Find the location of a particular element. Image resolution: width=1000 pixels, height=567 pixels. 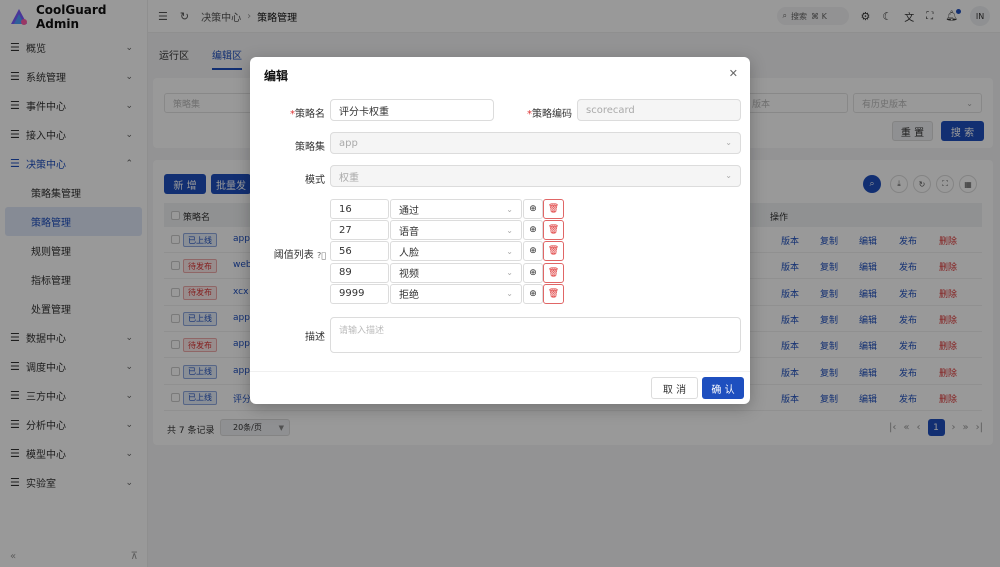

help-icon: ?⃝ is located at coordinates (321, 255).